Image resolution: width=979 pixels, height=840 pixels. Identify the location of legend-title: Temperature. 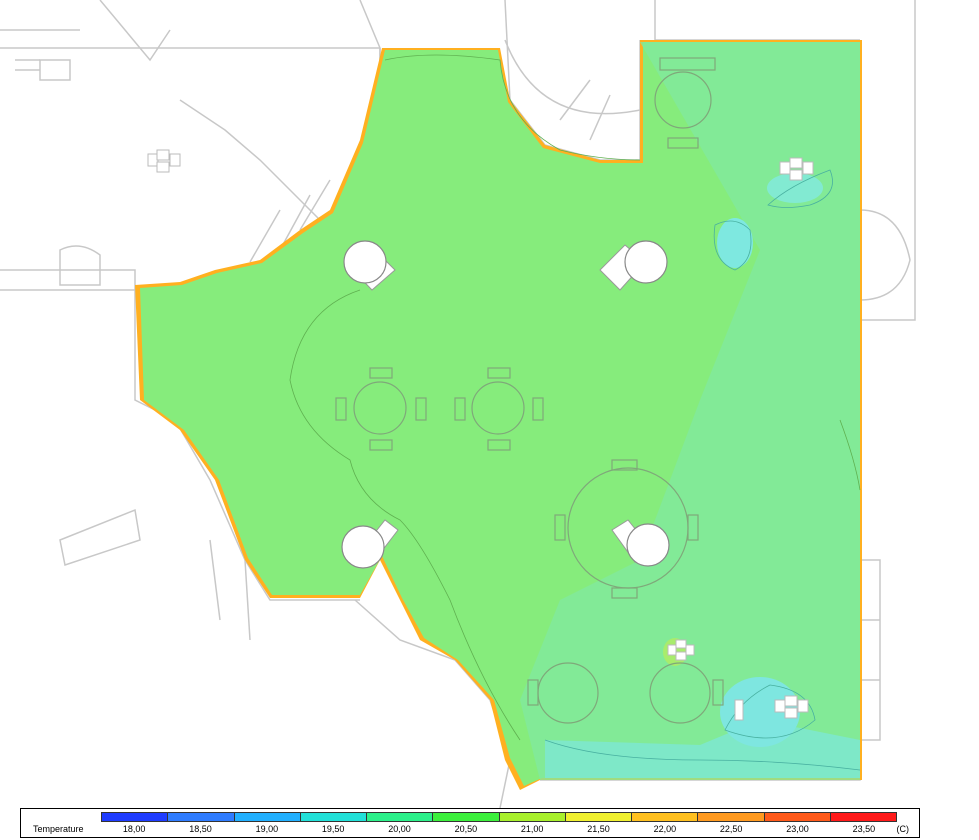
(58, 829).